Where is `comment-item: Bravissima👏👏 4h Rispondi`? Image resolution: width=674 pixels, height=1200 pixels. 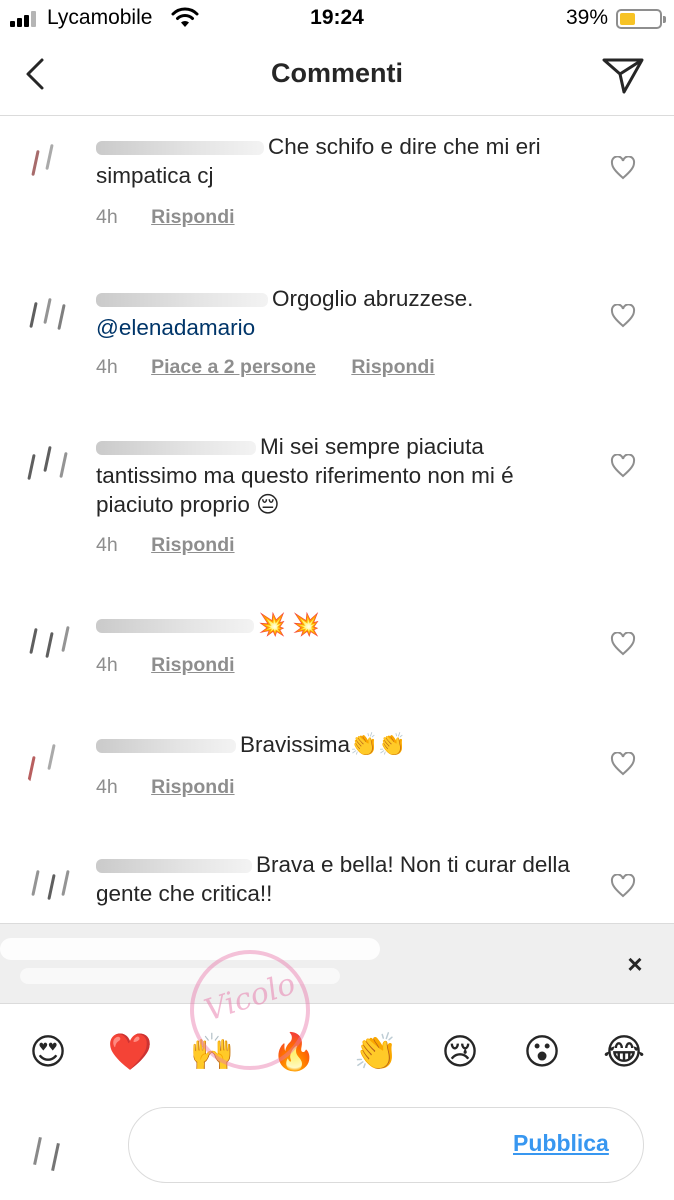
comment-item: Bravissima👏👏 4h Rispondi is located at coordinates (337, 774).